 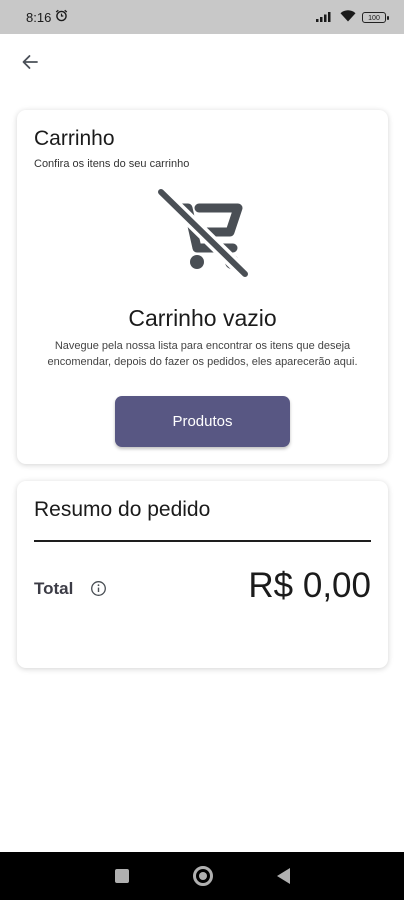 I want to click on battery-icon: 100, so click(x=375, y=17).